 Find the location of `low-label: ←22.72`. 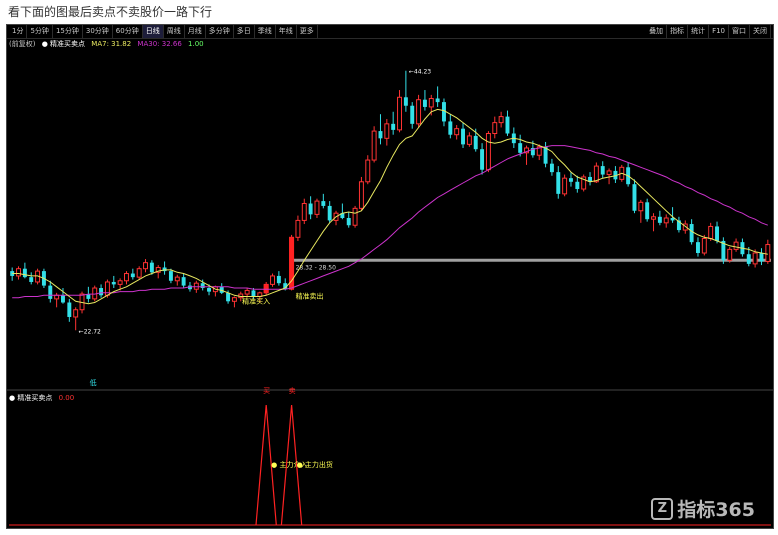

low-label: ←22.72 is located at coordinates (90, 331).